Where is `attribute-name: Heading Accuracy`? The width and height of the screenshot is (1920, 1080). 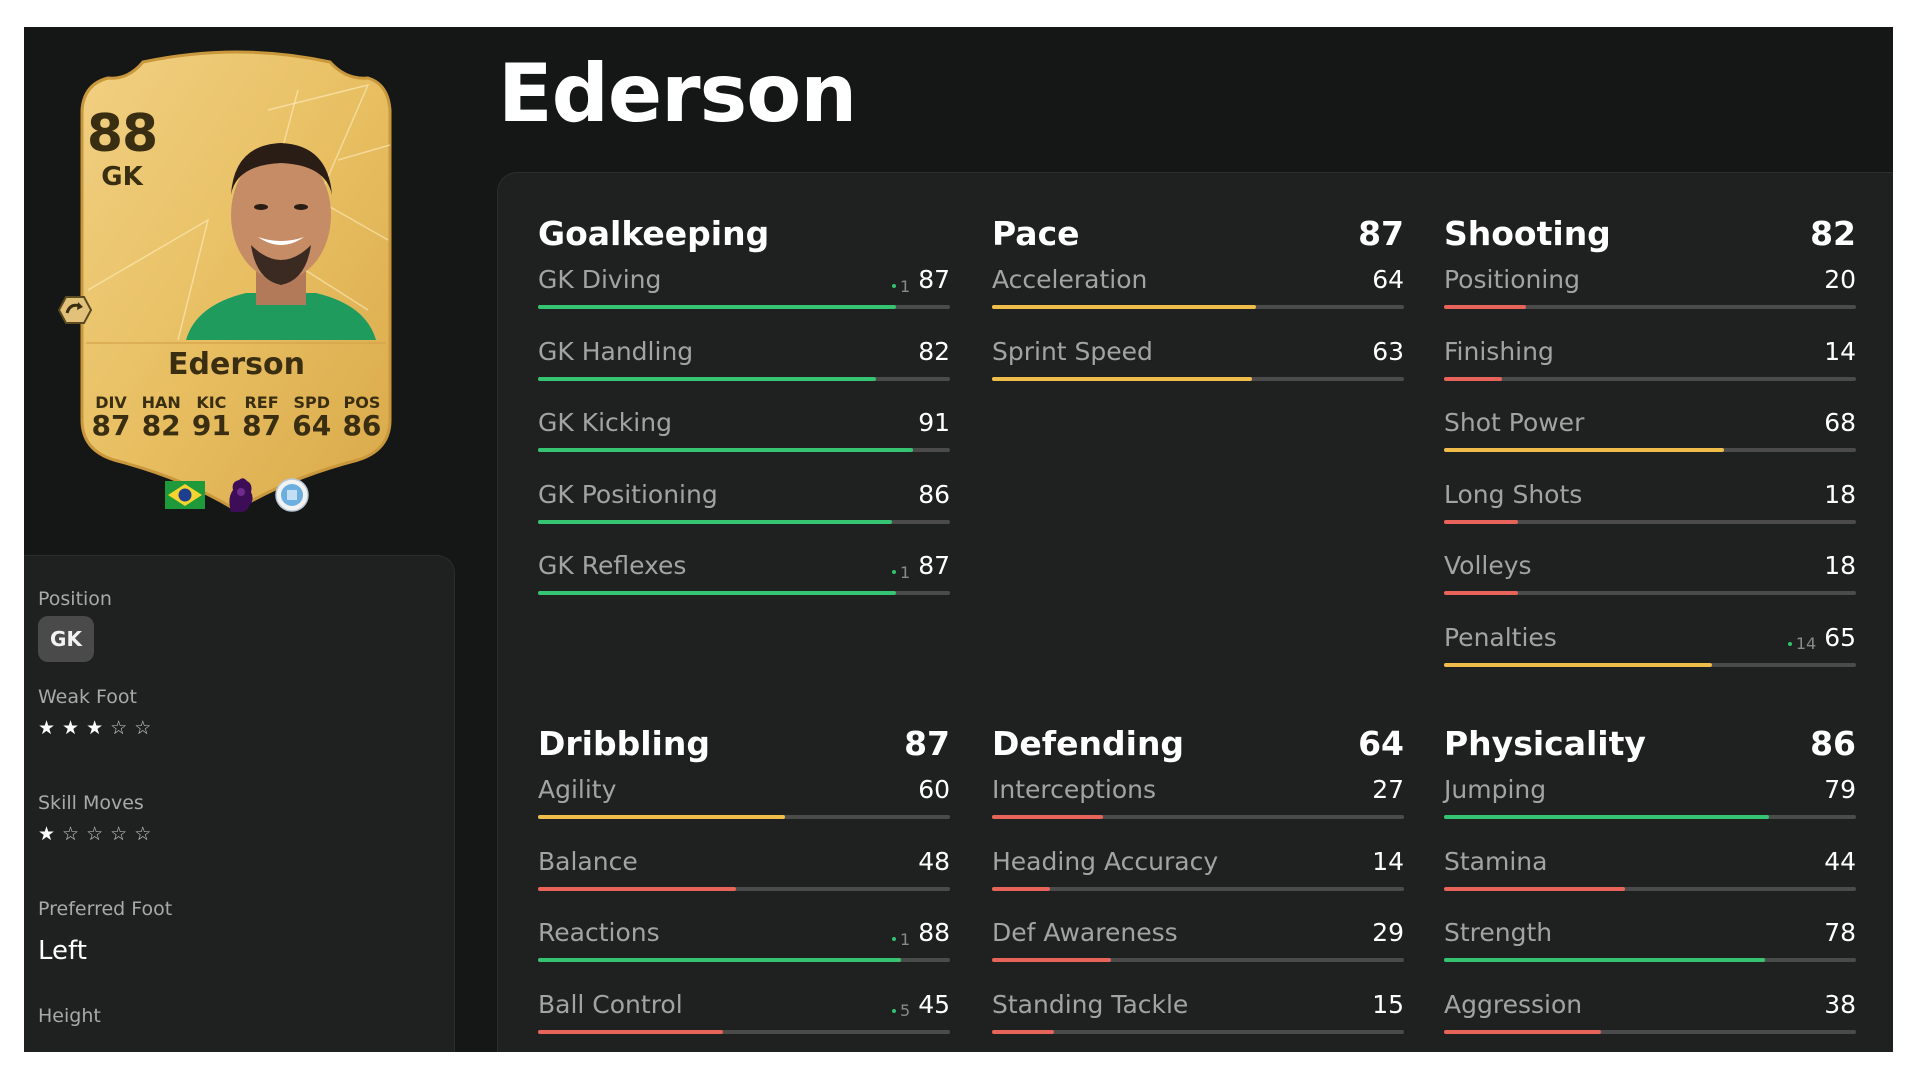 attribute-name: Heading Accuracy is located at coordinates (1105, 861).